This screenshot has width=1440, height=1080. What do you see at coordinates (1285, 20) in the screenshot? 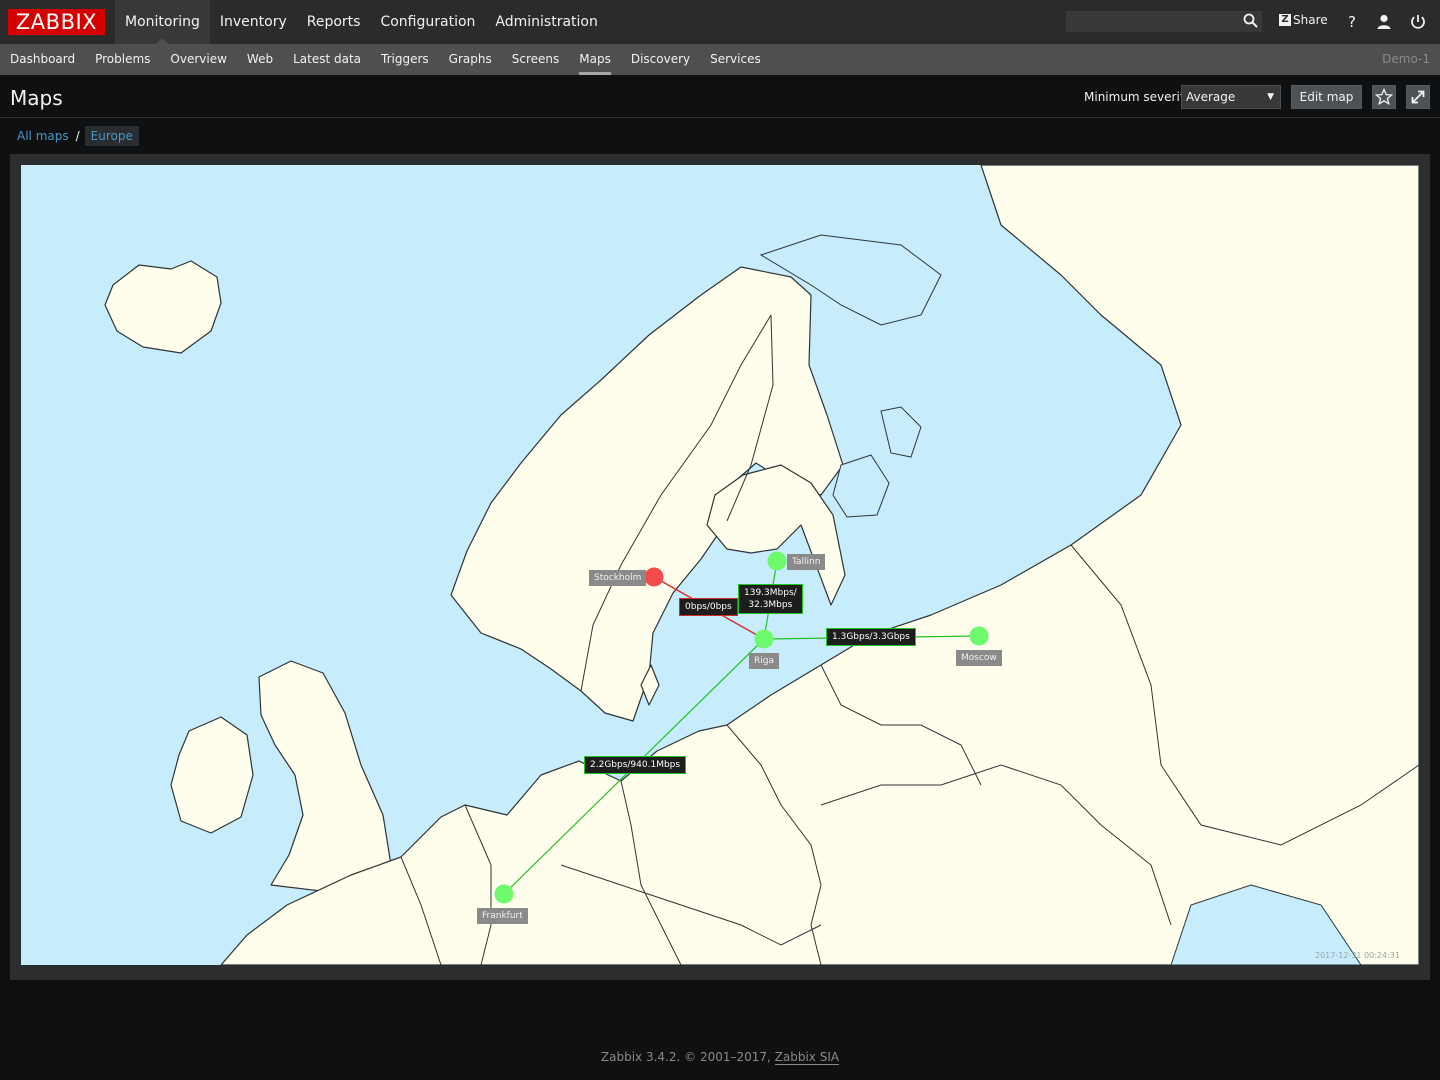
I see `zabbix-share-icon: Z` at bounding box center [1285, 20].